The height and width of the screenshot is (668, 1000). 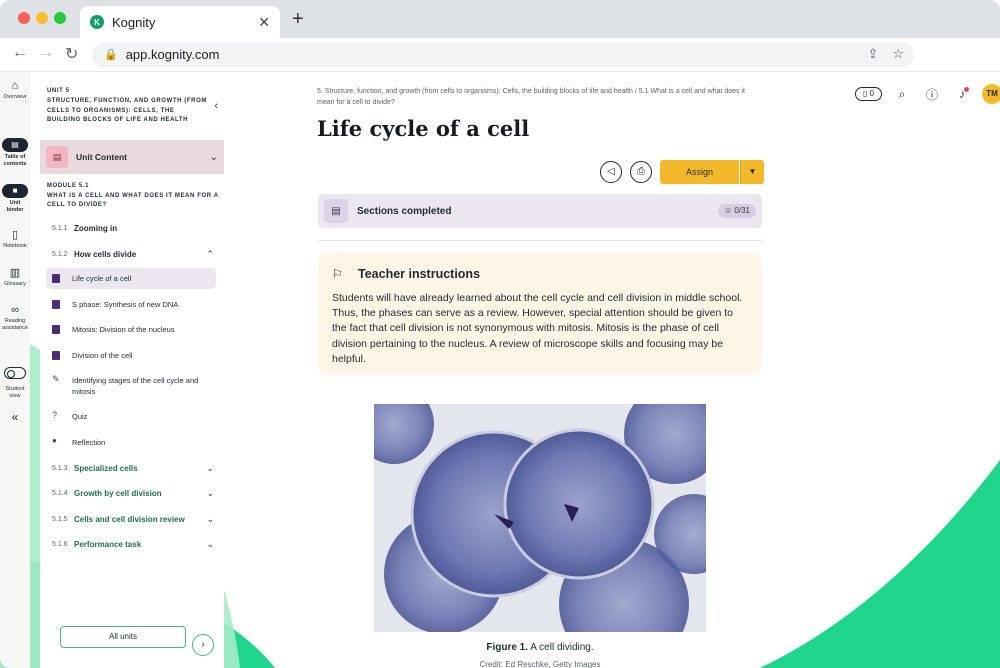 I want to click on eye-toggle-icon, so click(x=15, y=373).